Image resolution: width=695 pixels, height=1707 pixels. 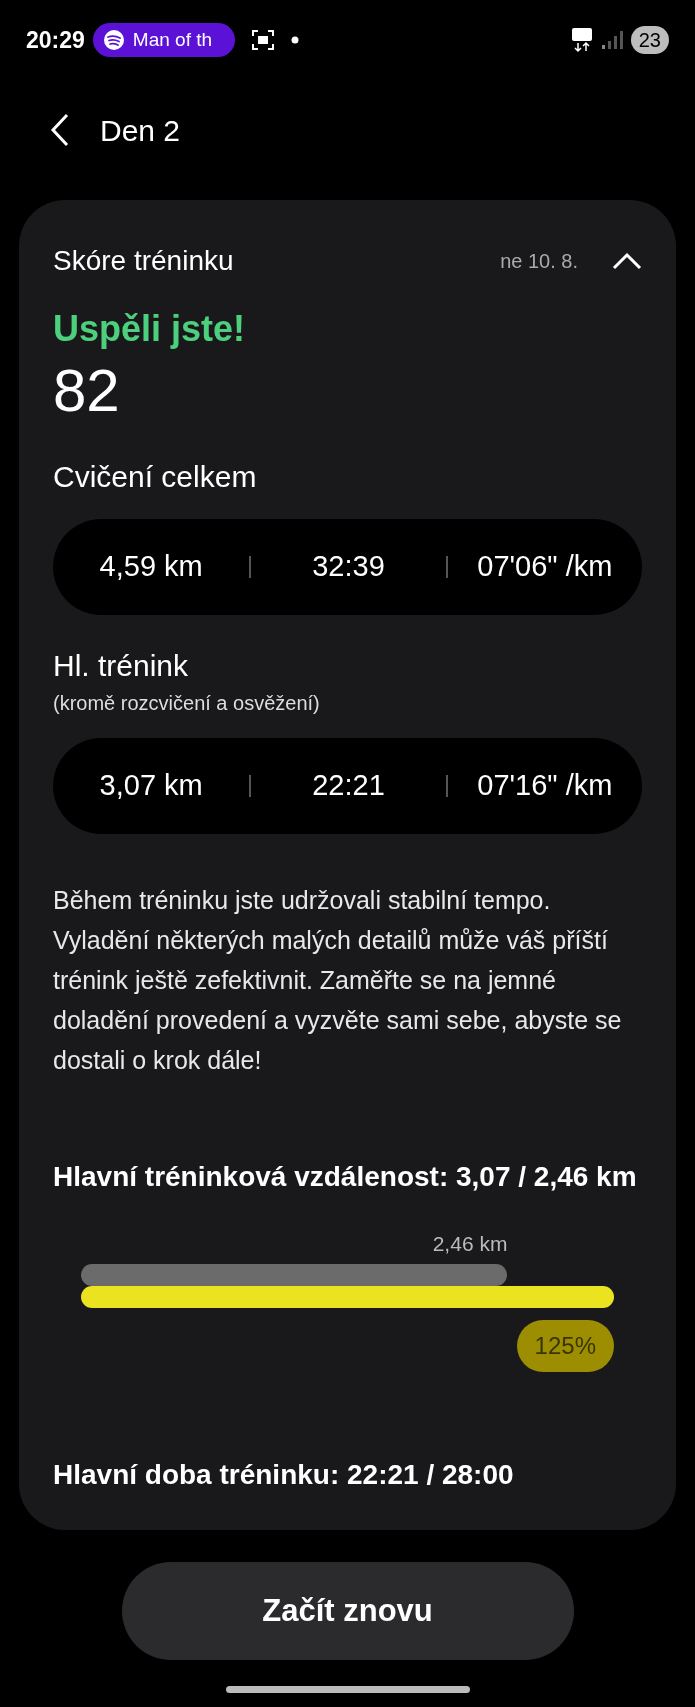 What do you see at coordinates (649, 40) in the screenshot?
I see `battery-indicator: 23` at bounding box center [649, 40].